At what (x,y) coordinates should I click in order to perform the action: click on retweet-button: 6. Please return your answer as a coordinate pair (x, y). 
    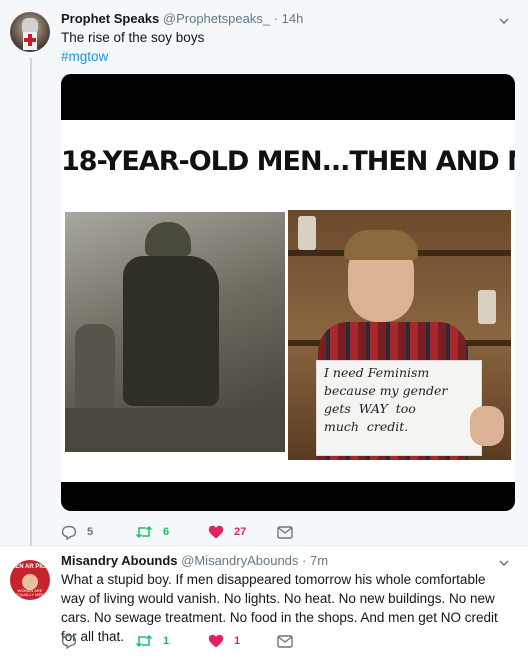
    Looking at the image, I should click on (152, 532).